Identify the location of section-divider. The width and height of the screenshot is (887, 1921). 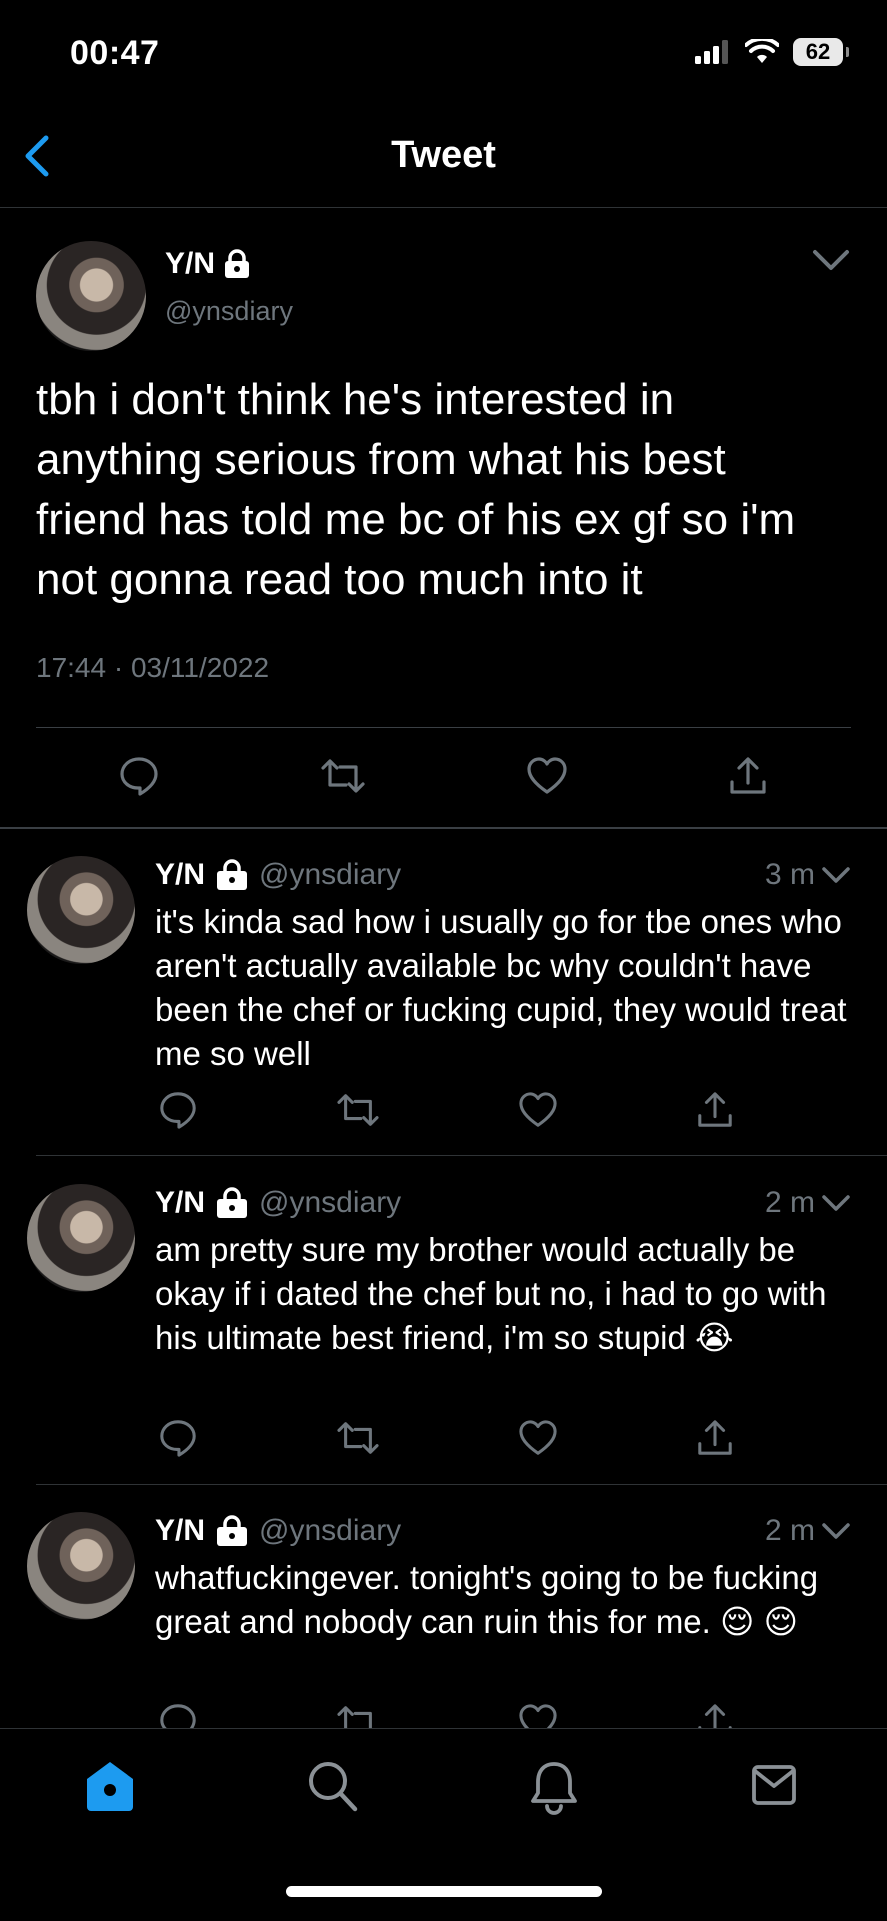
(443, 828).